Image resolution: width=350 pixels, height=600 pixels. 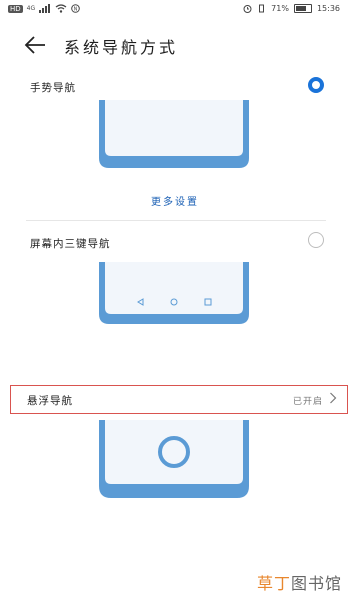 What do you see at coordinates (179, 399) in the screenshot?
I see `floating-nav-row: 悬浮导航 已开启` at bounding box center [179, 399].